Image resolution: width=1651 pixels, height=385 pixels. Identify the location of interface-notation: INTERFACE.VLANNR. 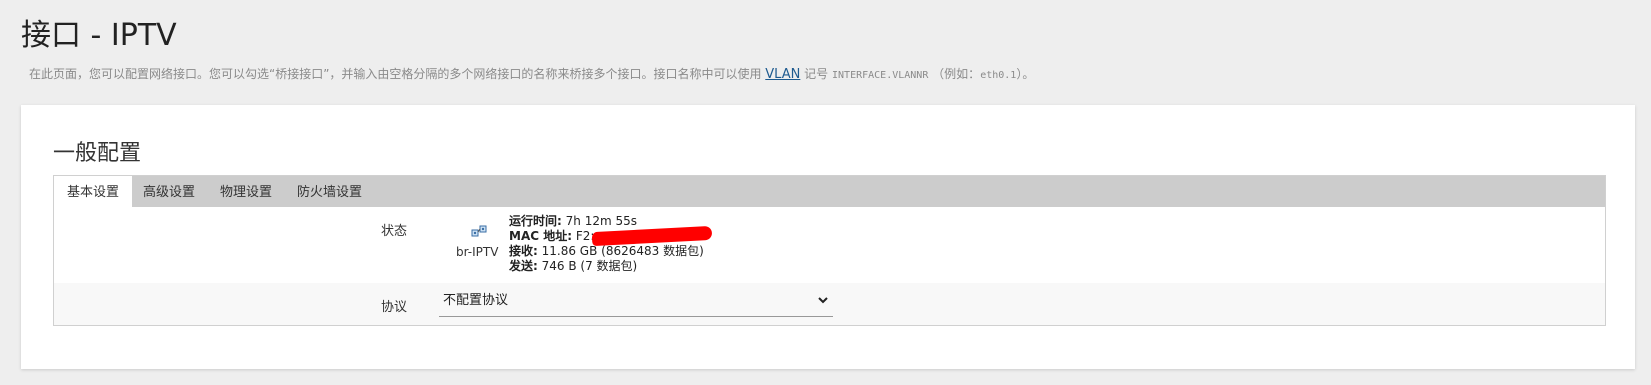
(880, 75).